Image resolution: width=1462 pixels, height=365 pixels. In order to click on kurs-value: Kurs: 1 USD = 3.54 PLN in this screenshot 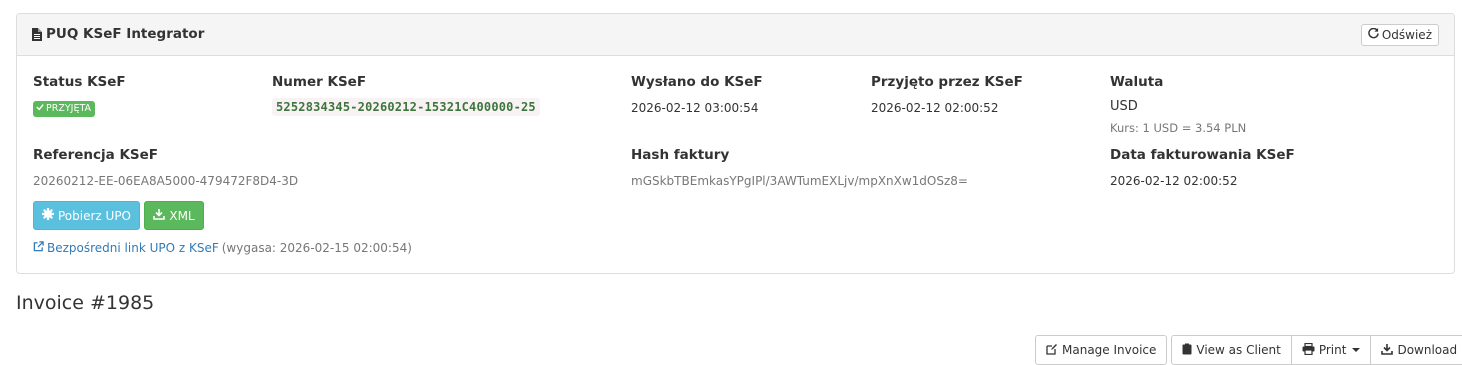, I will do `click(1178, 128)`.